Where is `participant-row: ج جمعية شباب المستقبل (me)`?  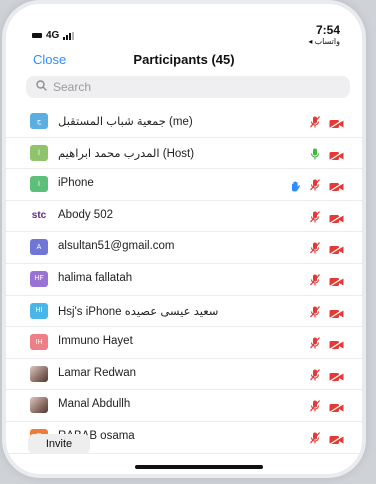
participant-row: ج جمعية شباب المستقبل (me) is located at coordinates (184, 122).